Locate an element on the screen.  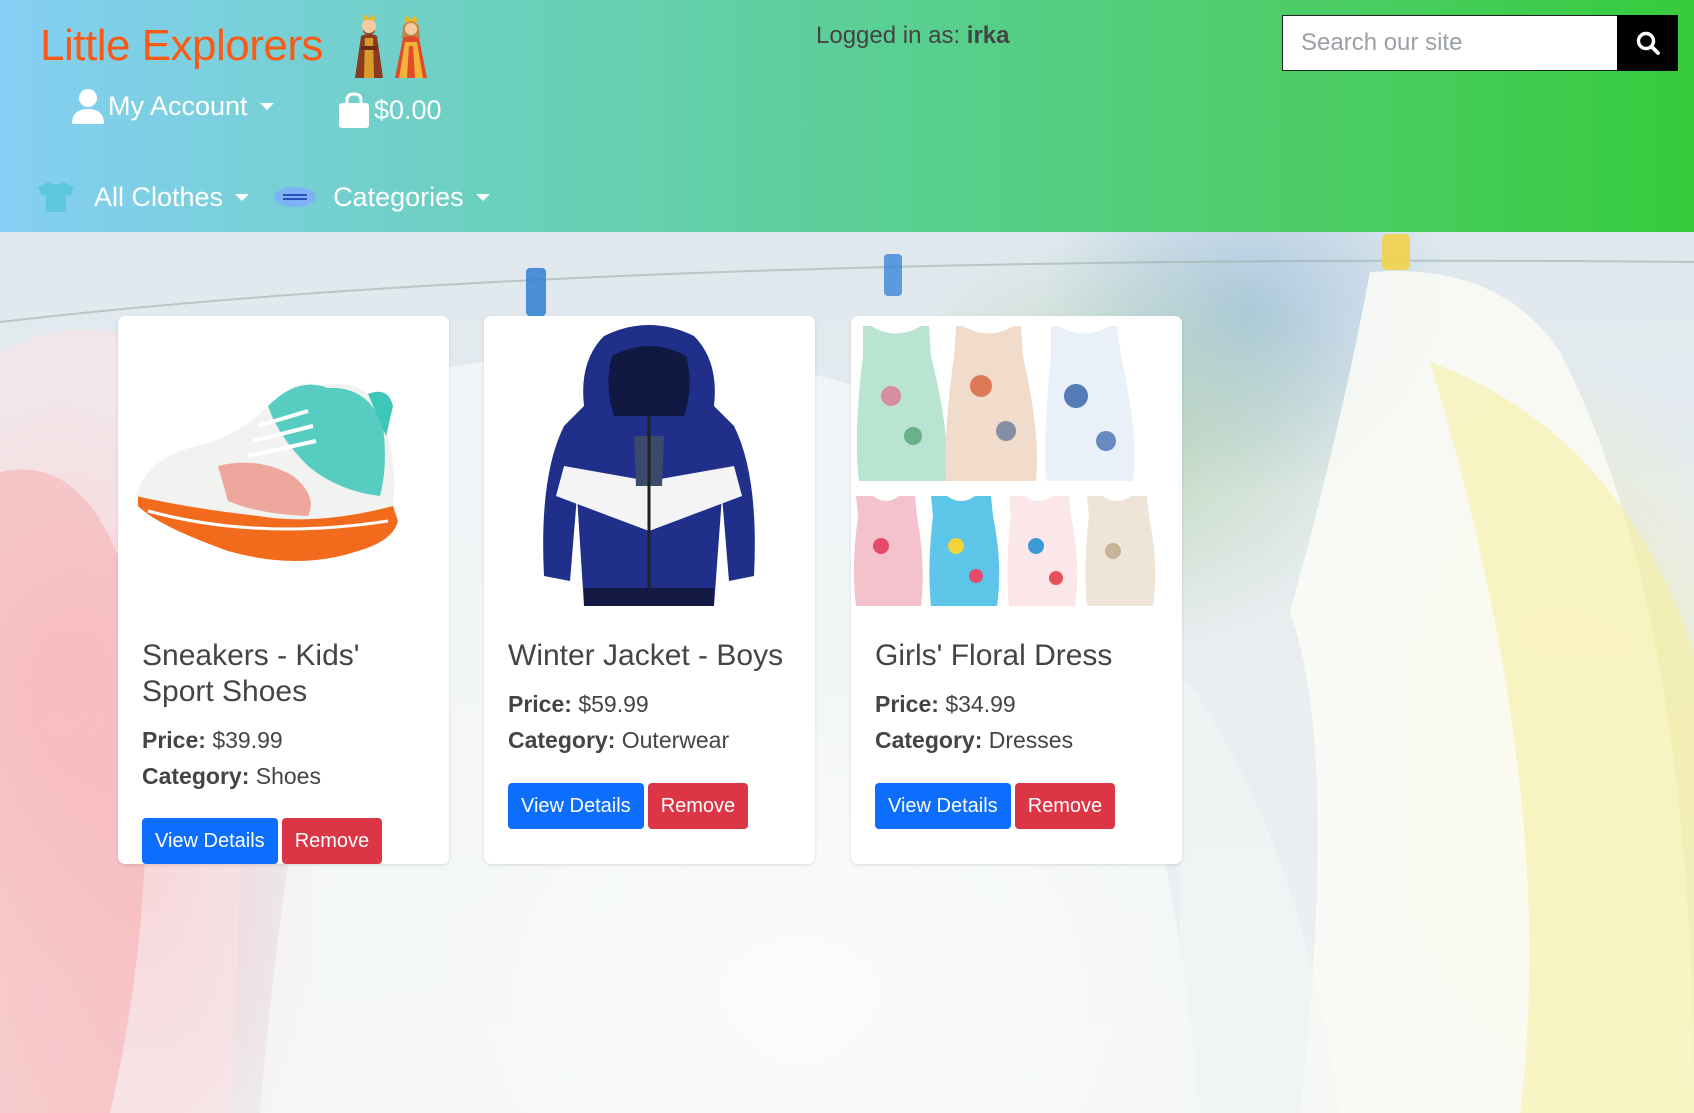
product-price: Price: $39.99 is located at coordinates (212, 740).